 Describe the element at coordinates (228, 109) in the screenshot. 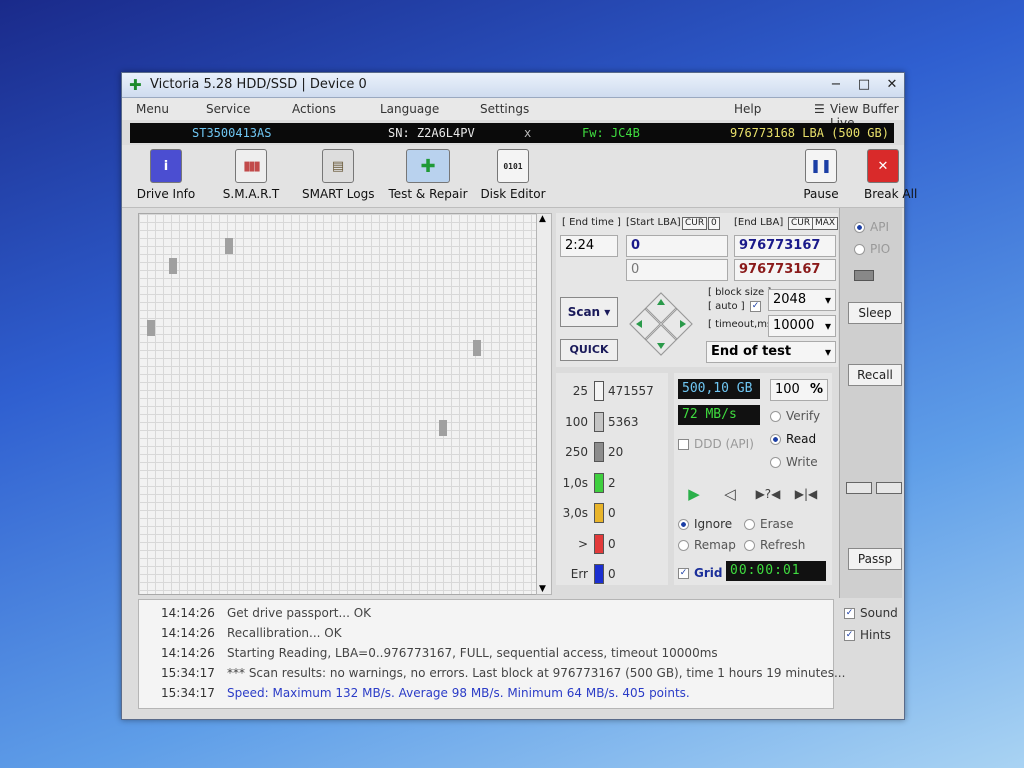

I see `menu-item-service: Service` at that location.